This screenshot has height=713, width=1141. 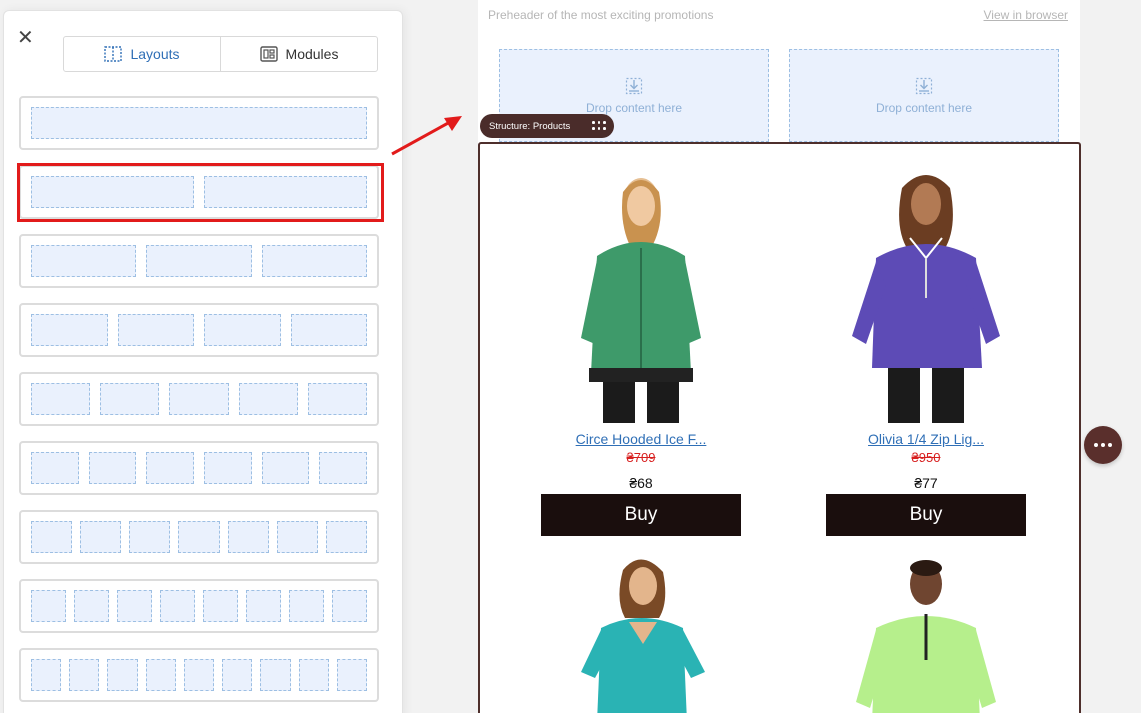 What do you see at coordinates (199, 192) in the screenshot?
I see `layout-option-2-col` at bounding box center [199, 192].